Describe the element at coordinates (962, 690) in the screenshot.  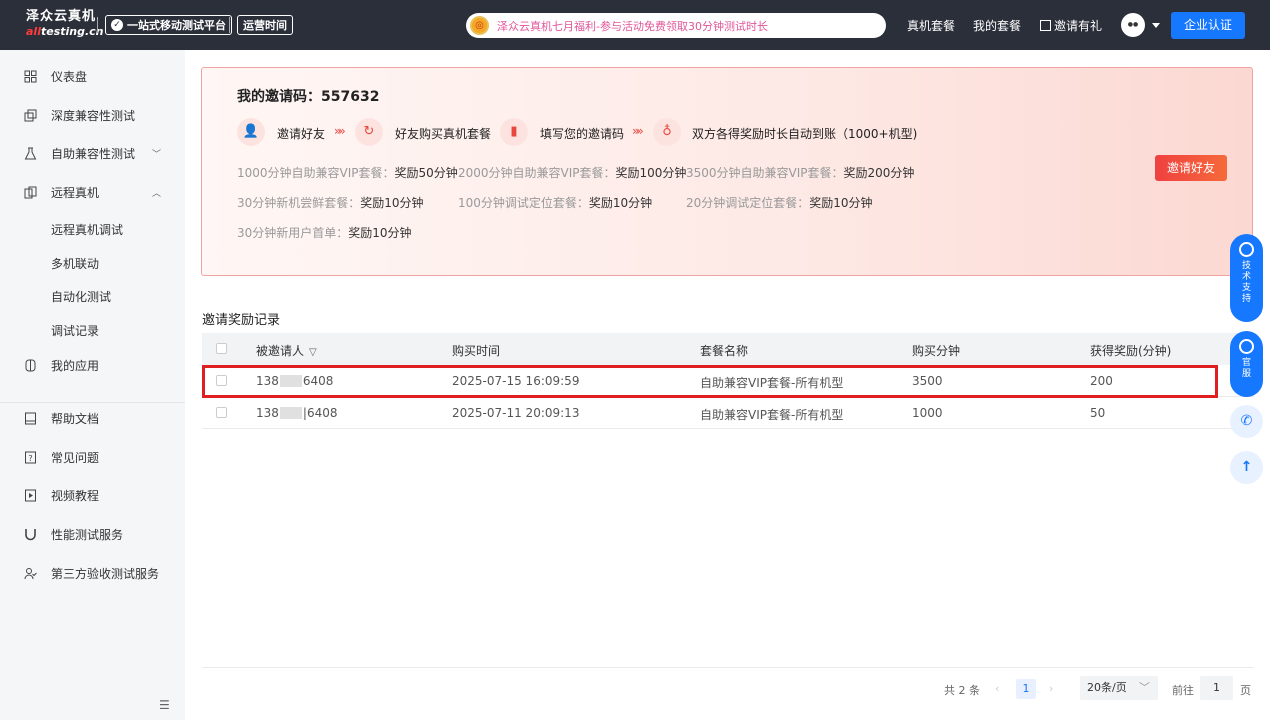
I see `pagination-total: 共 2 条` at that location.